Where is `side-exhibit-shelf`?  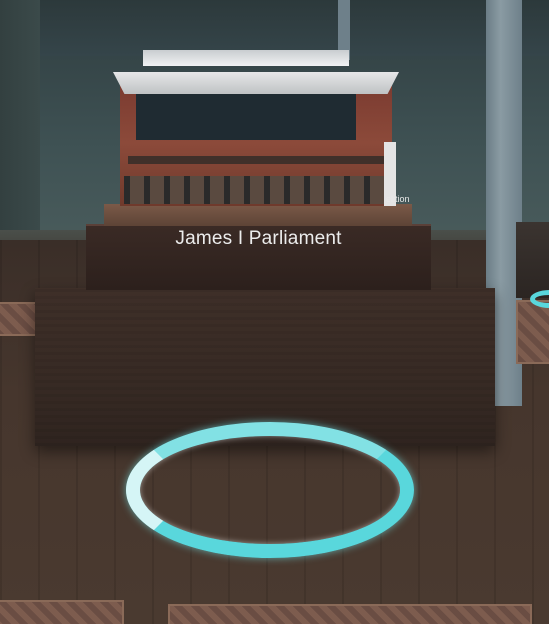
side-exhibit-shelf is located at coordinates (532, 260).